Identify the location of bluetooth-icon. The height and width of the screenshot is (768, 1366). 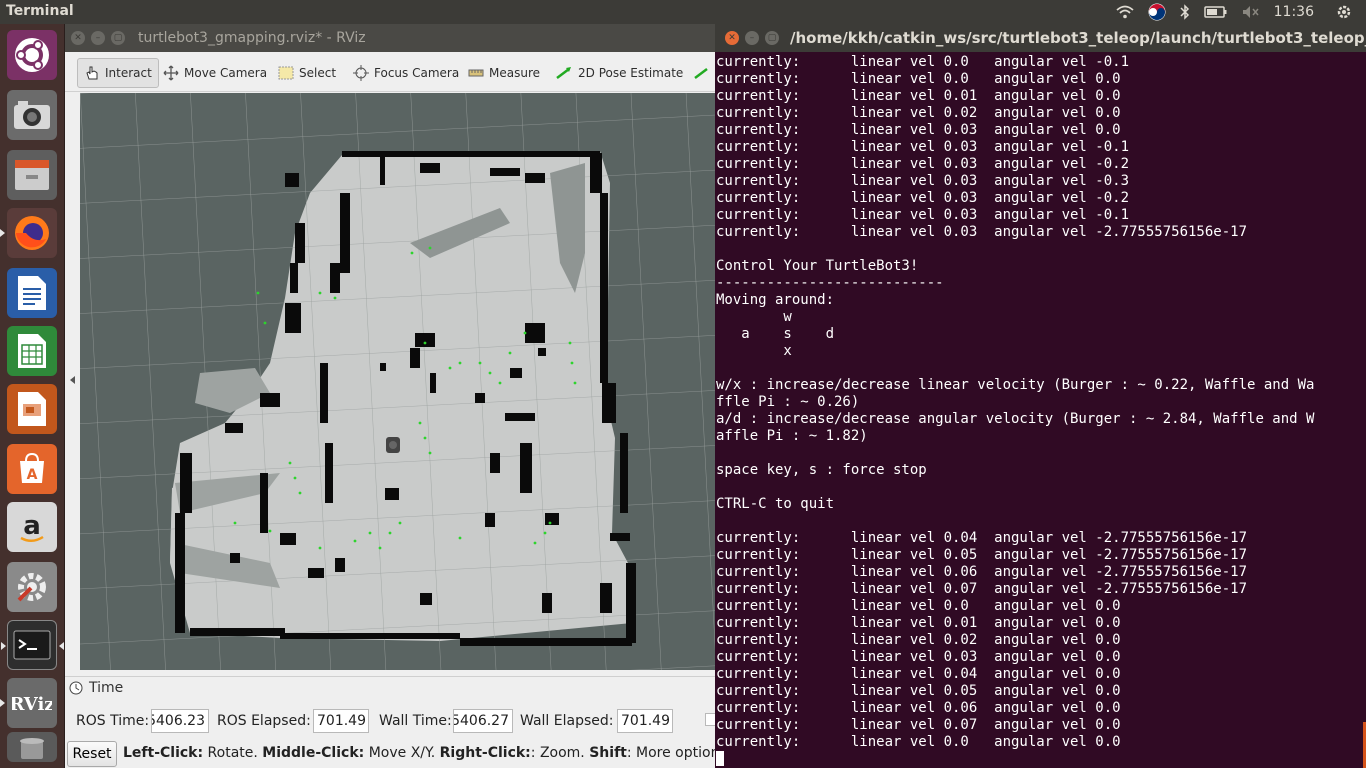
(1185, 12).